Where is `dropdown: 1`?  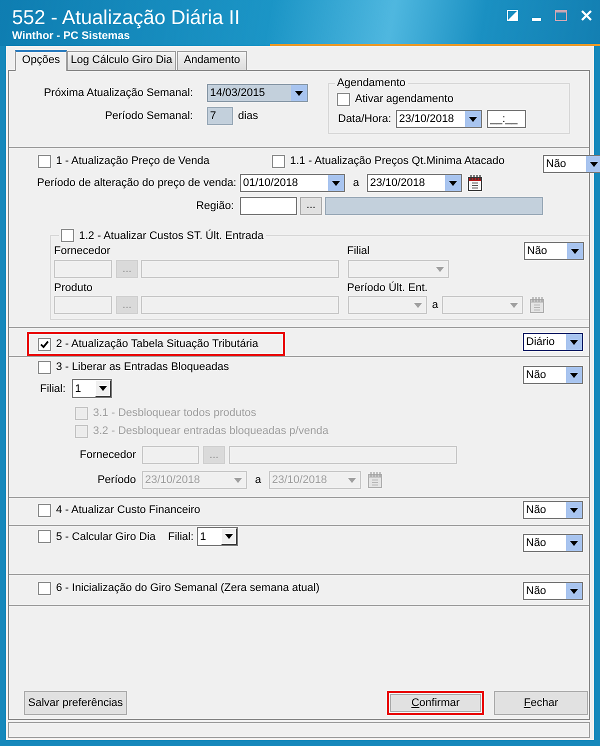 dropdown: 1 is located at coordinates (217, 536).